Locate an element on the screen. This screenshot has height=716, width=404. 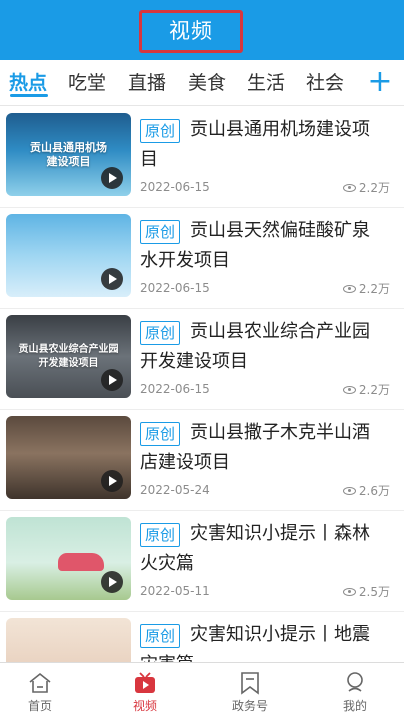
thumbnail-caption: 贡山县通用机场 建设项目 is located at coordinates (68, 154).